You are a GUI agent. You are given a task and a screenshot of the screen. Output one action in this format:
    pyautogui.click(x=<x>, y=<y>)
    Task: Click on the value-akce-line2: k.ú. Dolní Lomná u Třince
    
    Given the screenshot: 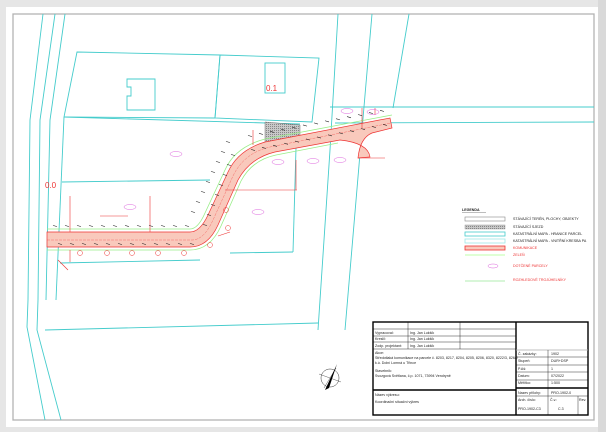 What is the action you would take?
    pyautogui.click(x=395, y=363)
    